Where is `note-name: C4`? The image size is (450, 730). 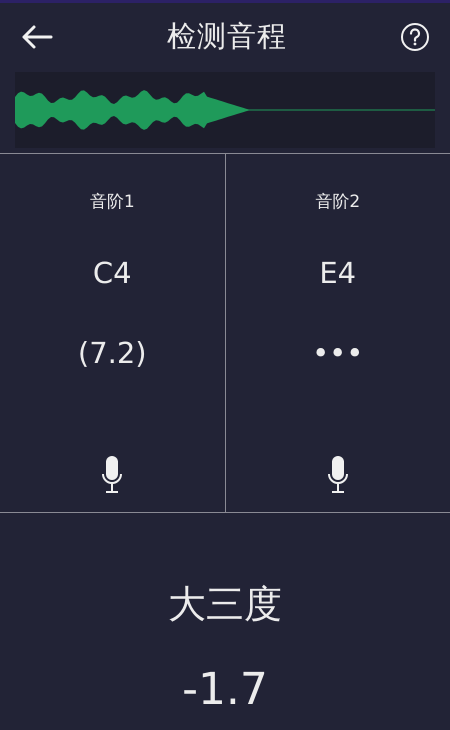
note-name: C4 is located at coordinates (112, 273).